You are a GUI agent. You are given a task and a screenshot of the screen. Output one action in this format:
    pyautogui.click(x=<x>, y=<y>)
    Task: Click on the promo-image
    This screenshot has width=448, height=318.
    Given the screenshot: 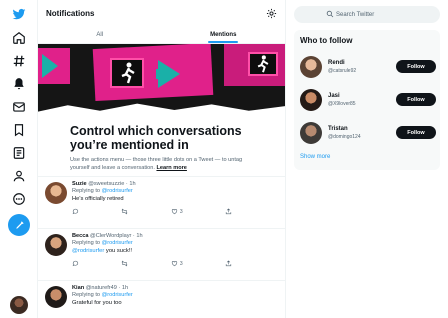 What is the action you would take?
    pyautogui.click(x=161, y=81)
    